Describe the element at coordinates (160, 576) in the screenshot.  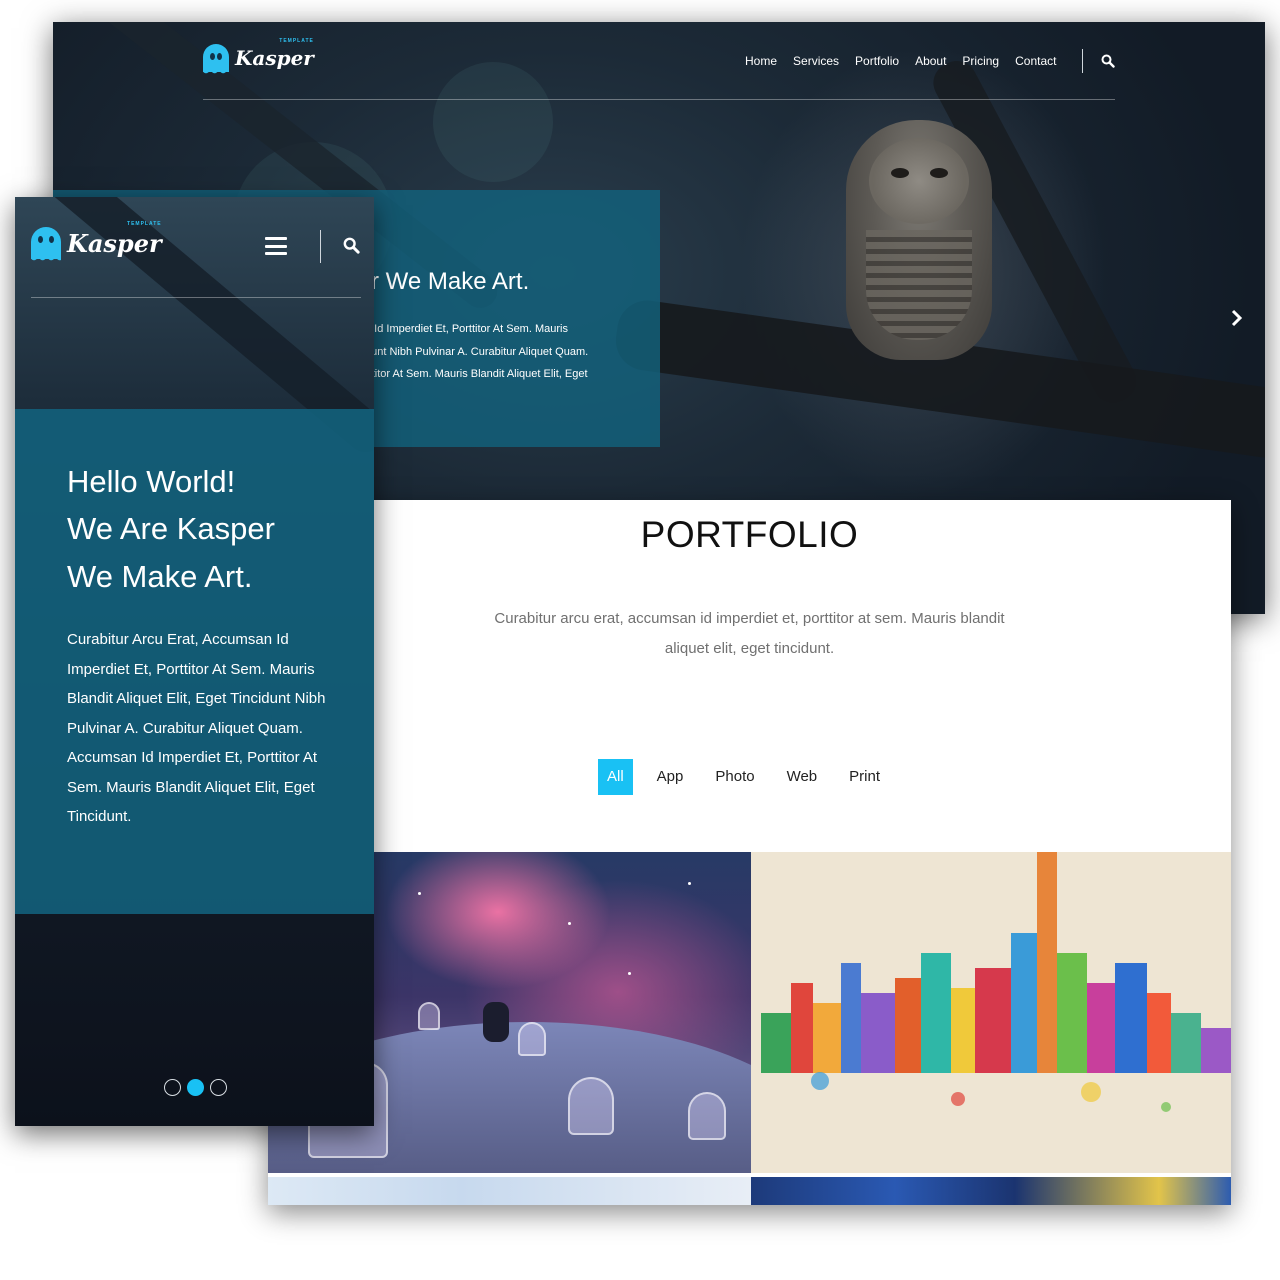
I see `hero-heading-line-3: We Make Art.` at that location.